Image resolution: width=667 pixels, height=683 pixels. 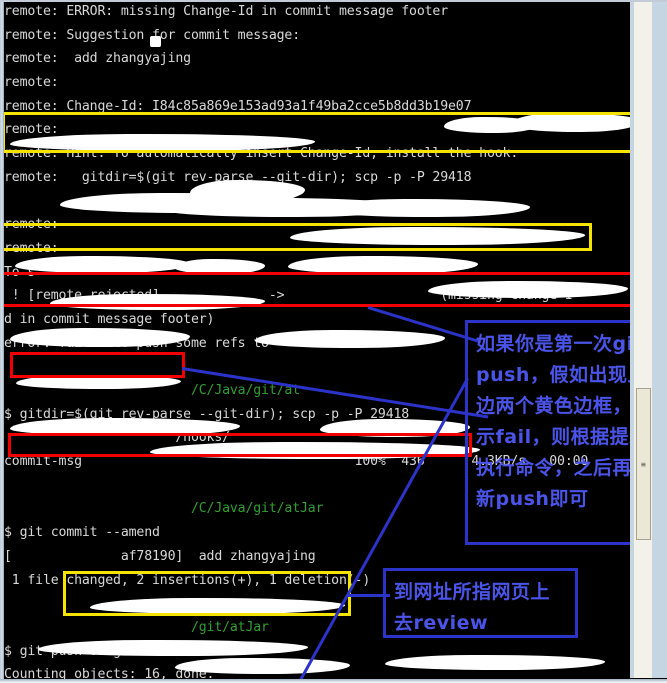 I want to click on window-left-border, so click(x=2, y=341).